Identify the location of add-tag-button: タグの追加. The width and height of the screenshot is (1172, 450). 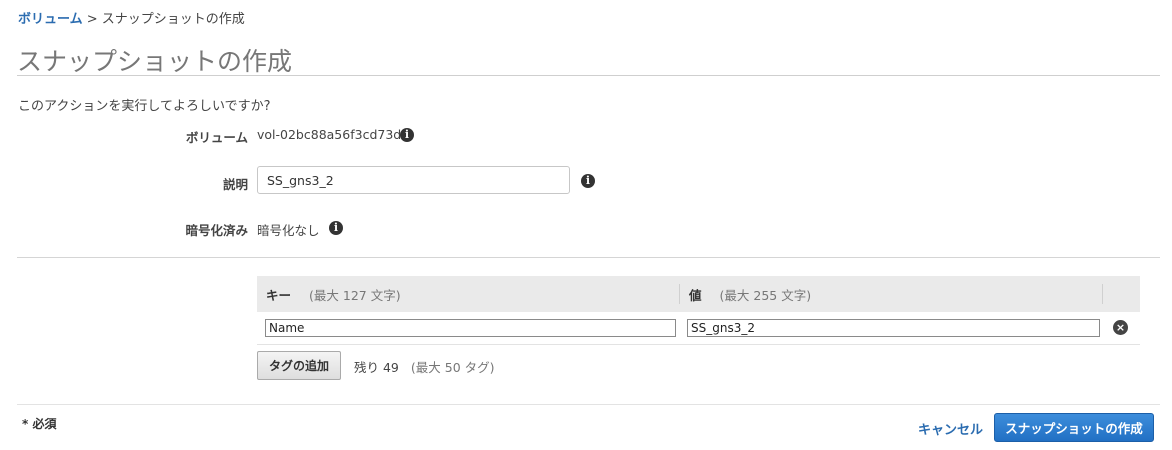
(299, 365).